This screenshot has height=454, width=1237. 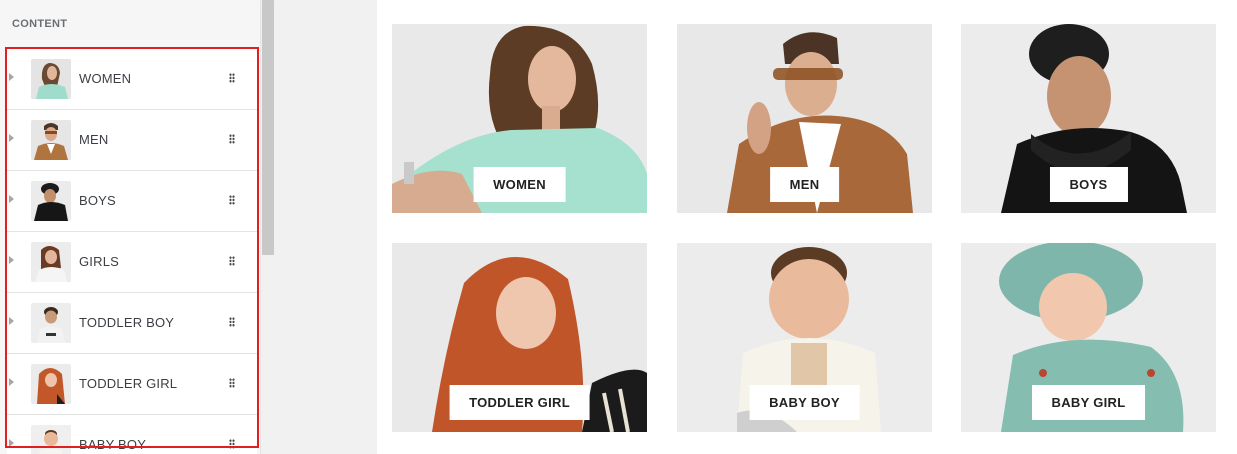 I want to click on block-item-baby-boy: BABY BOY, so click(x=132, y=434).